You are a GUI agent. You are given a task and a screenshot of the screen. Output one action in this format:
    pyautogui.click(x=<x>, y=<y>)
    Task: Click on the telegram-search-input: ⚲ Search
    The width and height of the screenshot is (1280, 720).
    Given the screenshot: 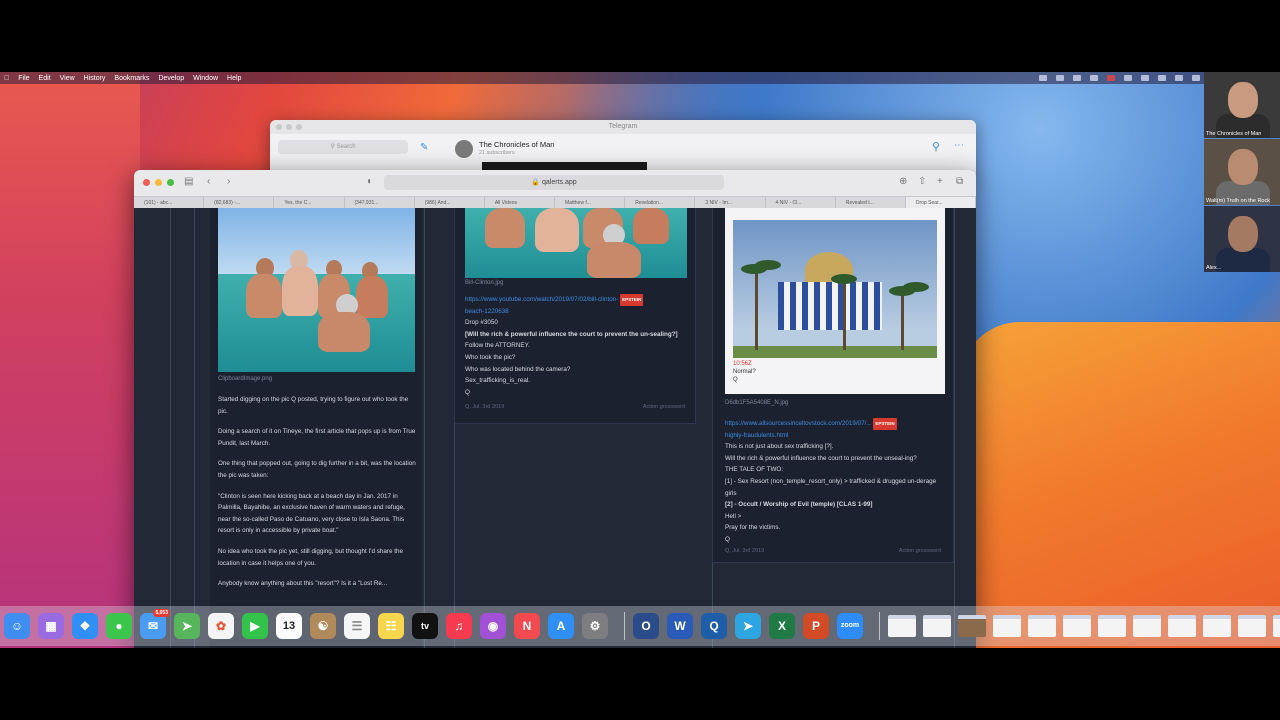 What is the action you would take?
    pyautogui.click(x=343, y=147)
    